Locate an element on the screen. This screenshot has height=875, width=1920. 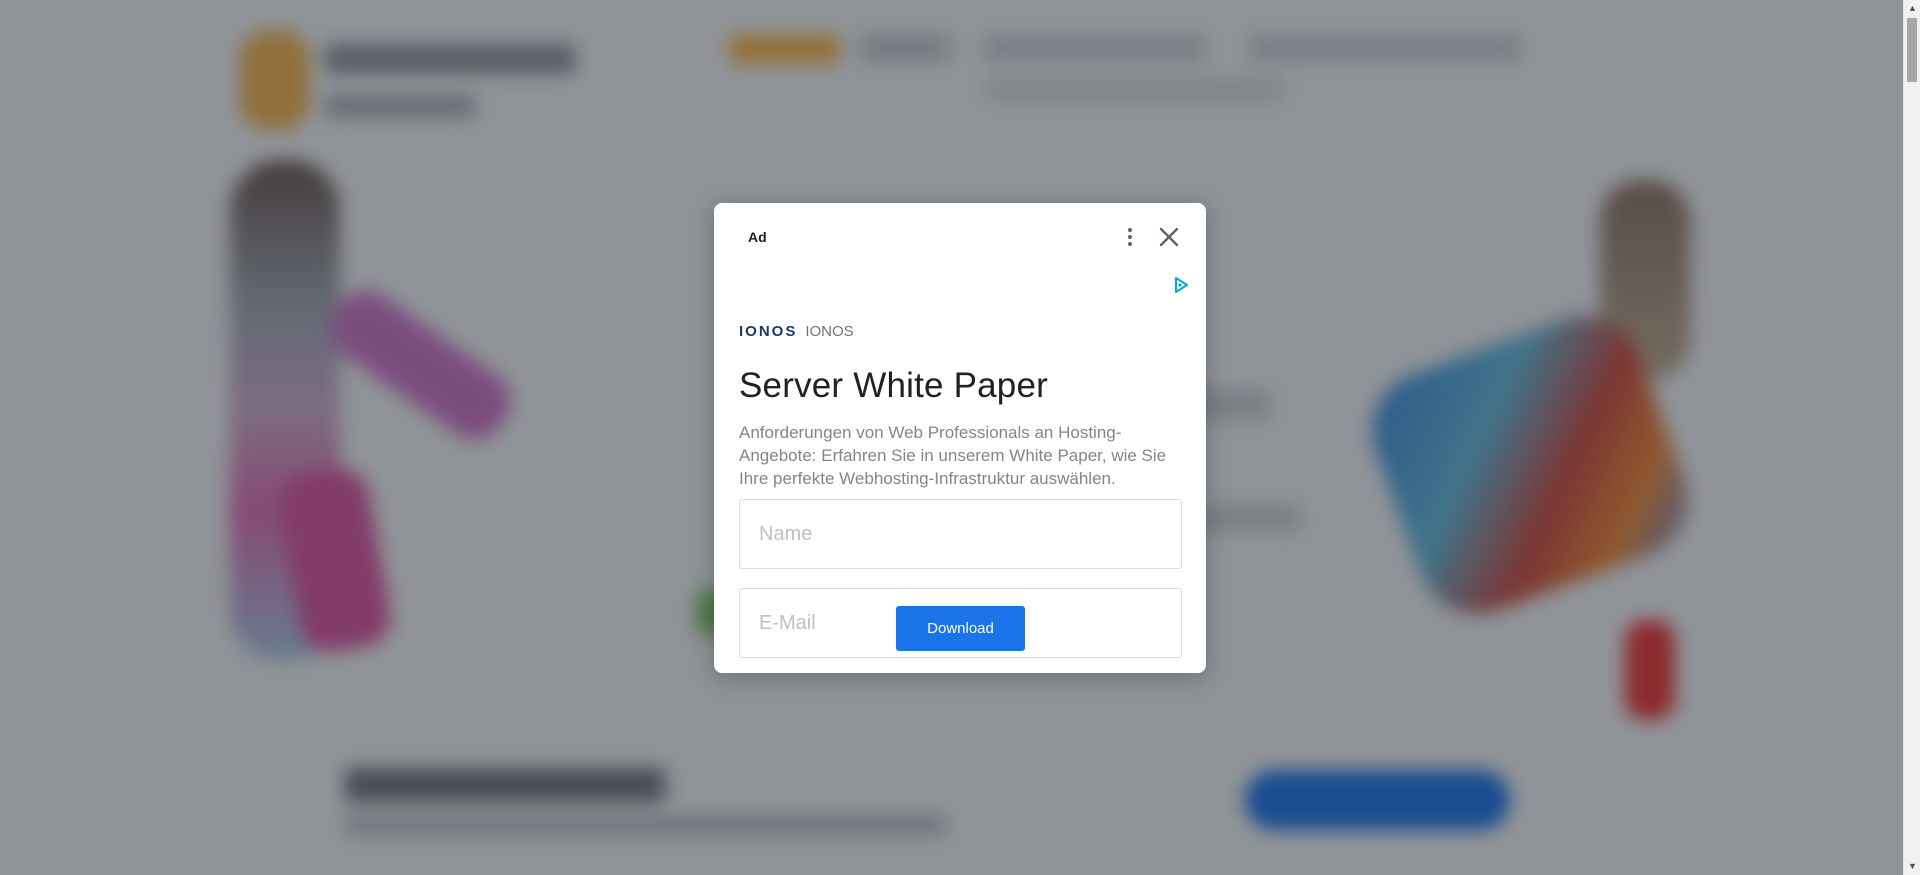
ad-header: Ad is located at coordinates (960, 238).